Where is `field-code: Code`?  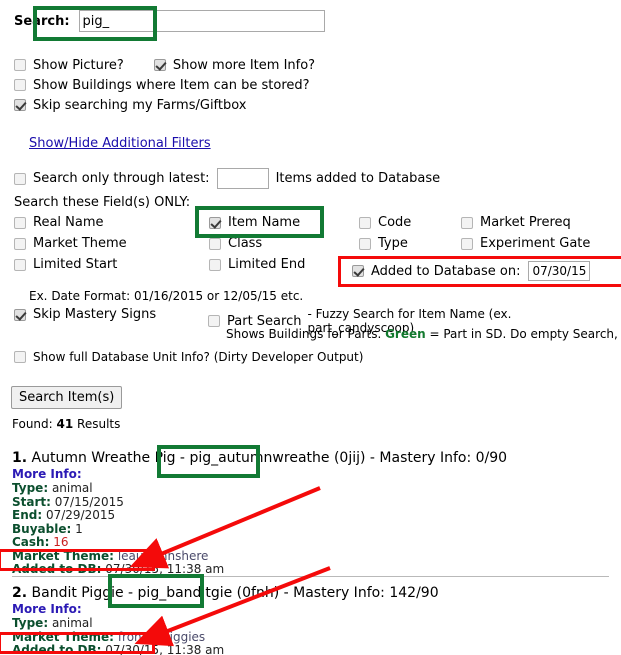
field-code: Code is located at coordinates (410, 222).